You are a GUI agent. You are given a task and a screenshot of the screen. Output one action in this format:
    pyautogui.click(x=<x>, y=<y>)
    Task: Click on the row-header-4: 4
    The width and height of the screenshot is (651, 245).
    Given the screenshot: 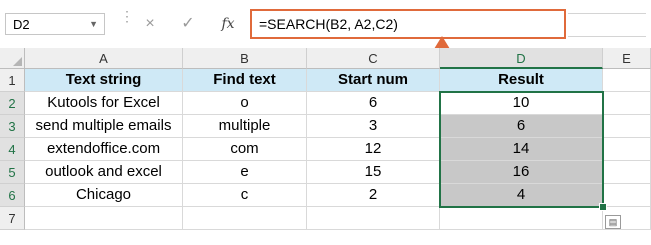 What is the action you would take?
    pyautogui.click(x=12, y=149)
    